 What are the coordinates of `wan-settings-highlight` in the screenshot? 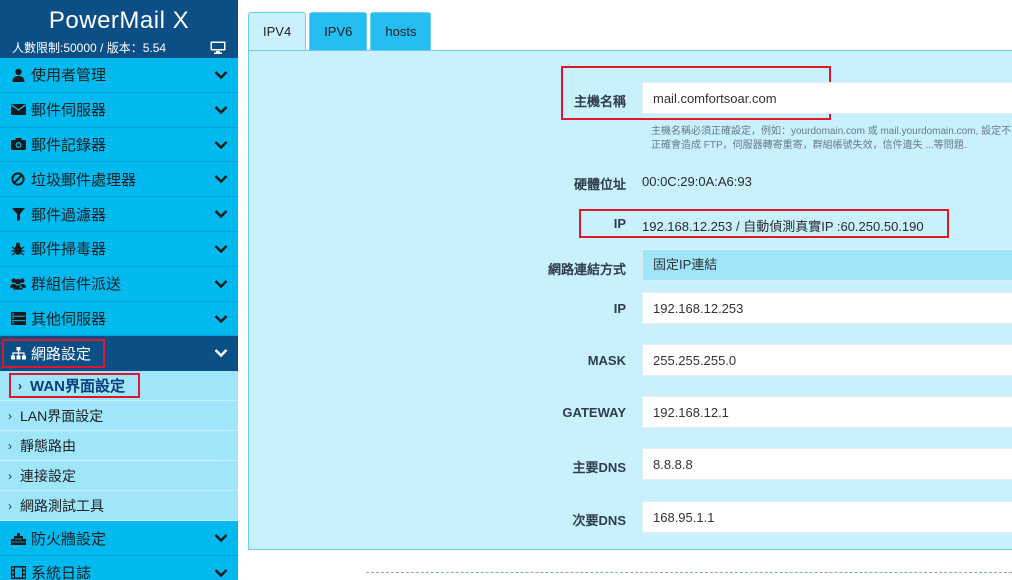 It's located at (74, 386).